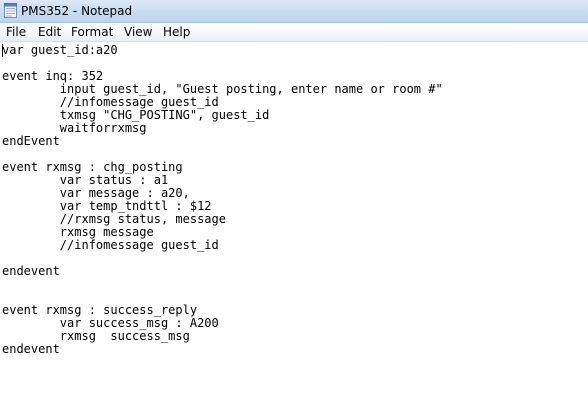 The height and width of the screenshot is (415, 588). Describe the element at coordinates (294, 11) in the screenshot. I see `title-bar: PMS352 - Notepad` at that location.